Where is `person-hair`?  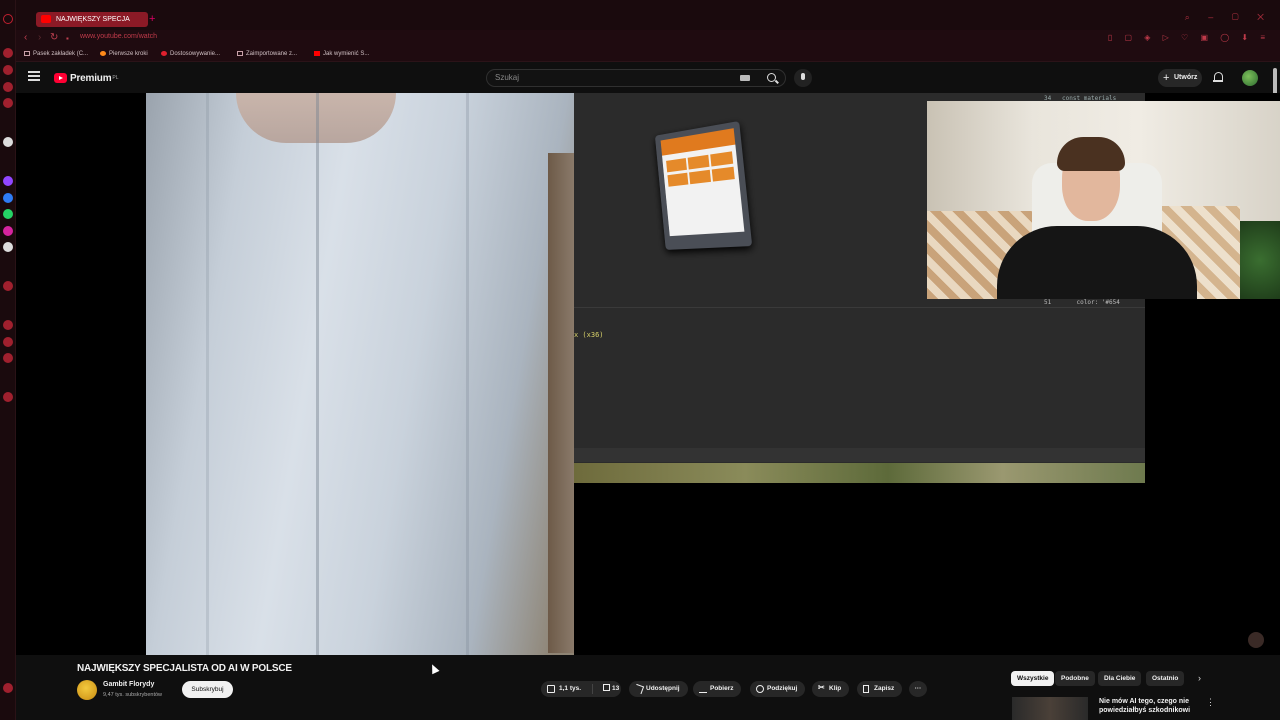
person-hair is located at coordinates (1091, 154).